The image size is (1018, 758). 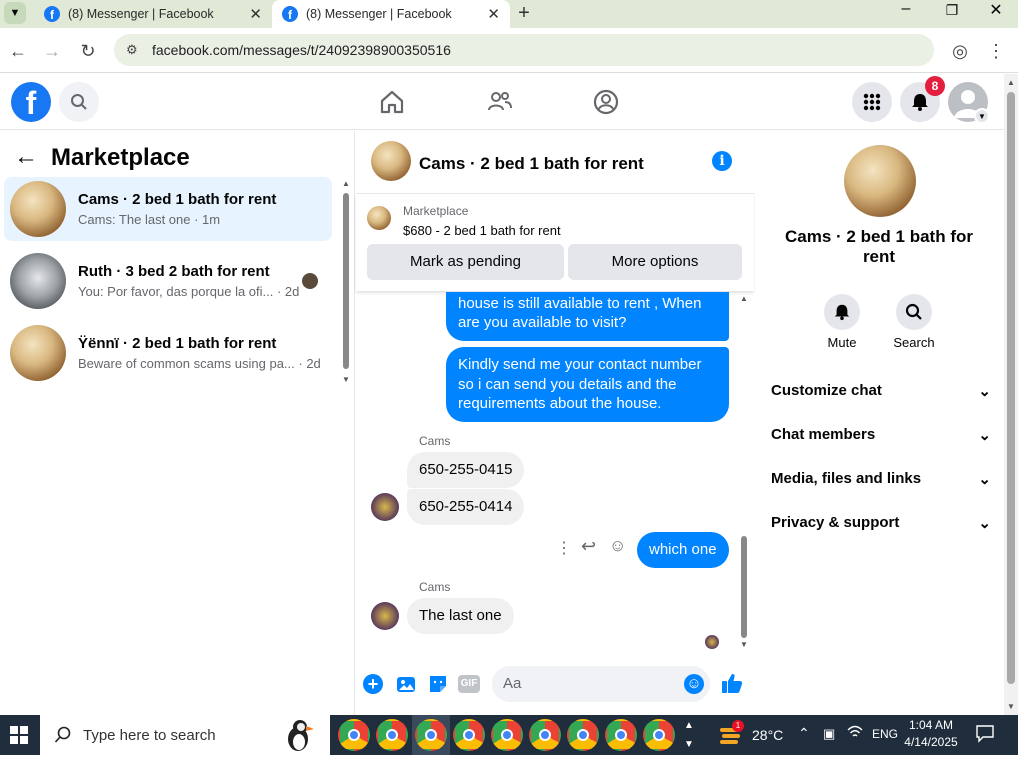 What do you see at coordinates (512, 683) in the screenshot?
I see `message-input-placeholder: Aa` at bounding box center [512, 683].